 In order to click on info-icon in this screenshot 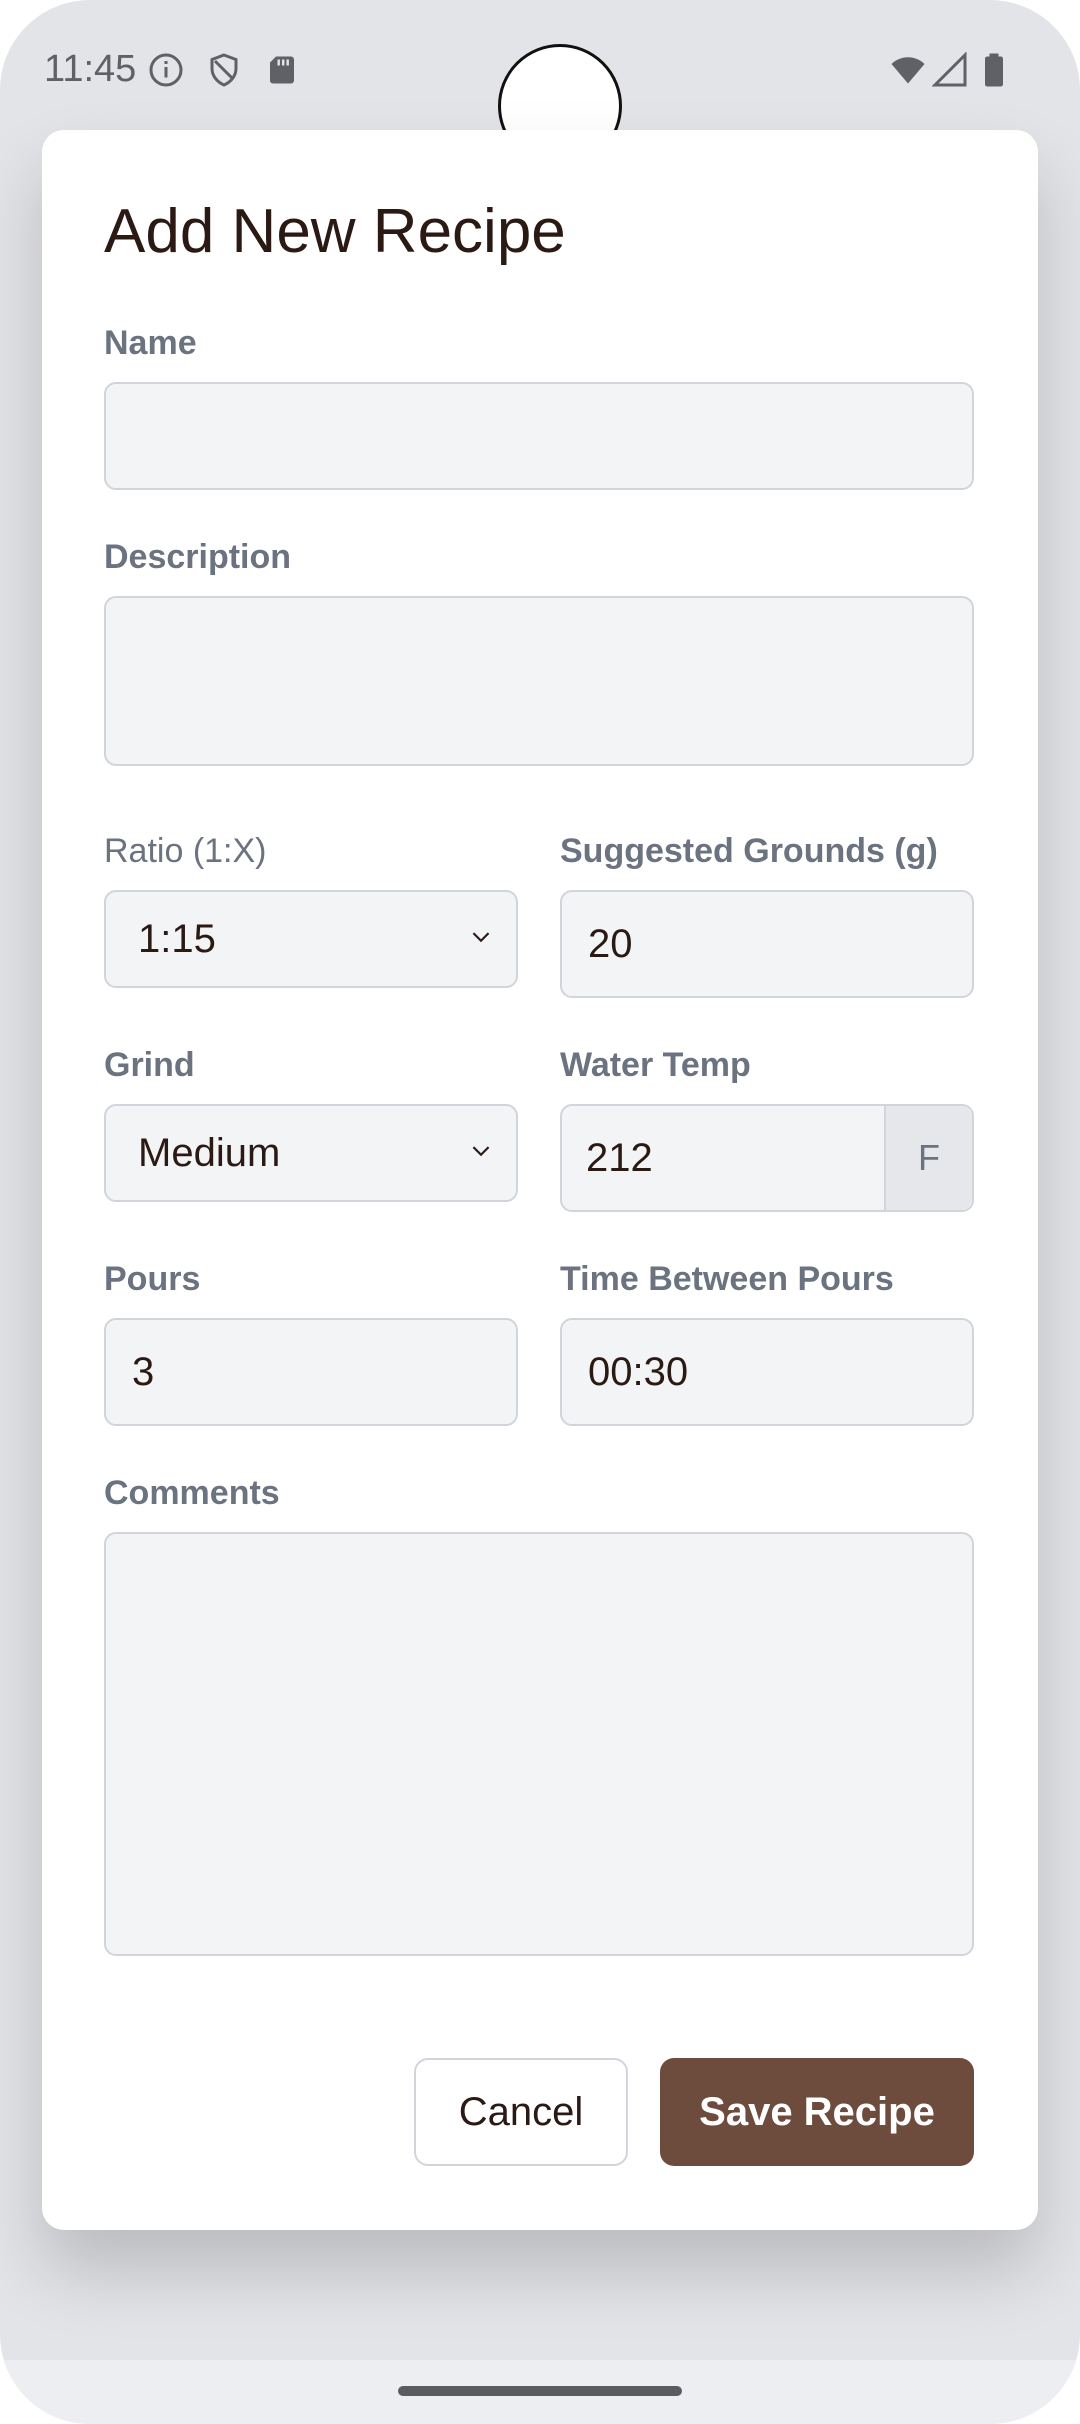, I will do `click(166, 70)`.